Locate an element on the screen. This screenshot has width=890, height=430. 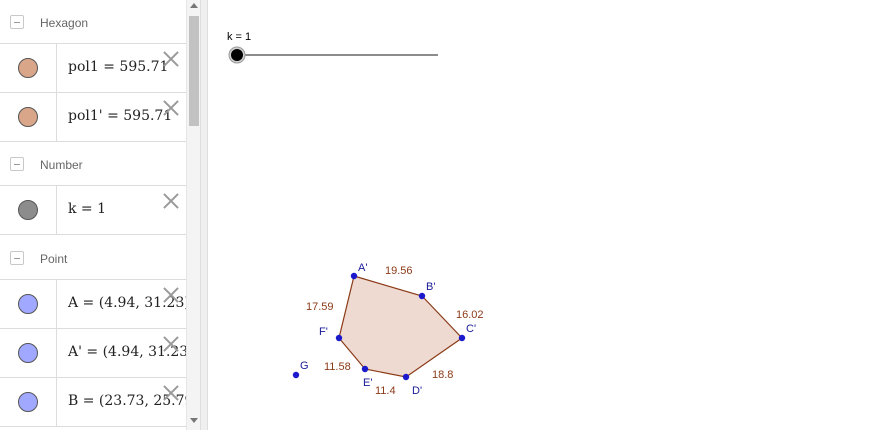
algebra-item-pol1: pol1 = 595.71 is located at coordinates (93, 68).